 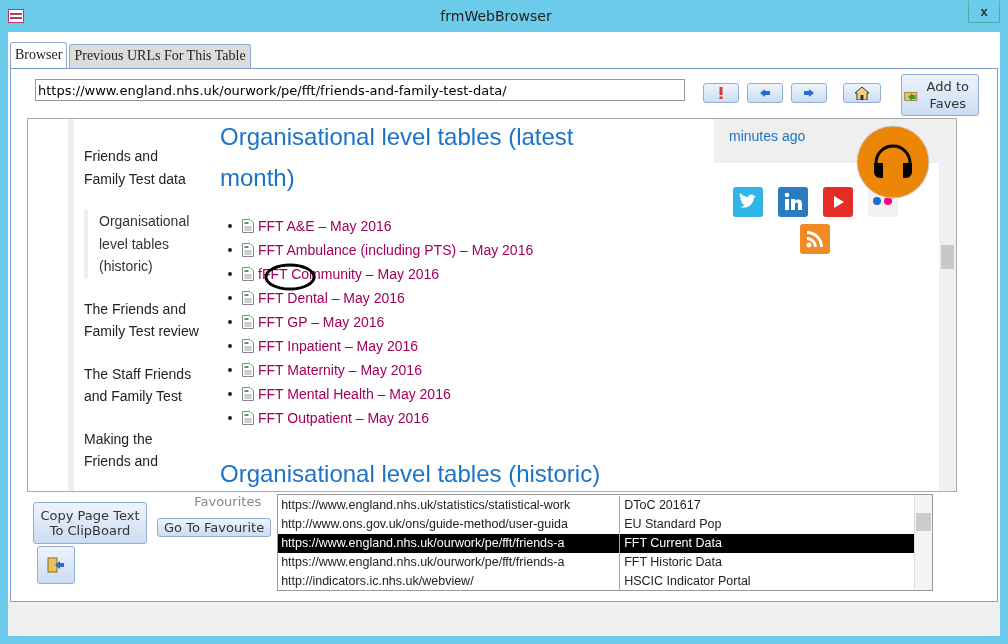 I want to click on list-row: http://indicators.ic.nhs.uk/webview/ HSCIC Indicator Portal, so click(x=596, y=581).